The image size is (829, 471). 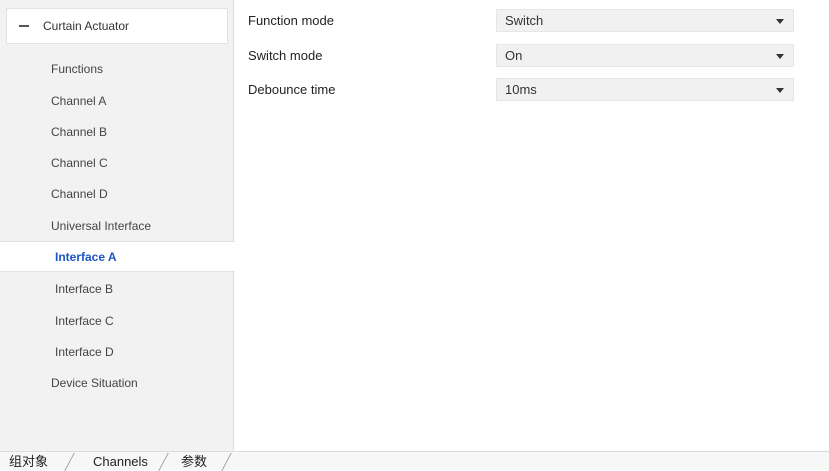 I want to click on sidebar-item-label: Channel C, so click(x=79, y=162).